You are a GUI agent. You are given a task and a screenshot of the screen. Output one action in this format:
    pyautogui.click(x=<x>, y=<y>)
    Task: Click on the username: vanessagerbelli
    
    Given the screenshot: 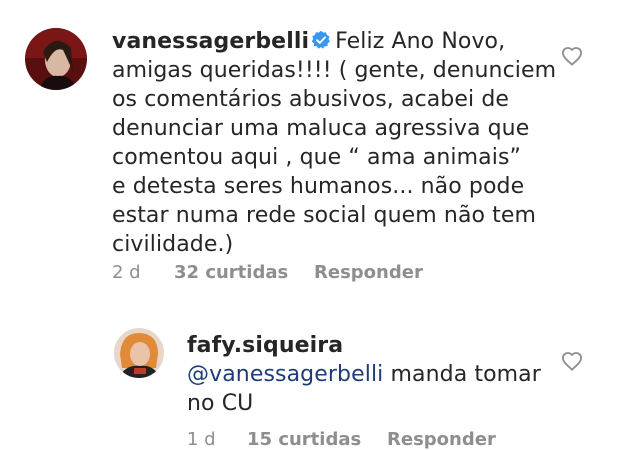 What is the action you would take?
    pyautogui.click(x=210, y=41)
    